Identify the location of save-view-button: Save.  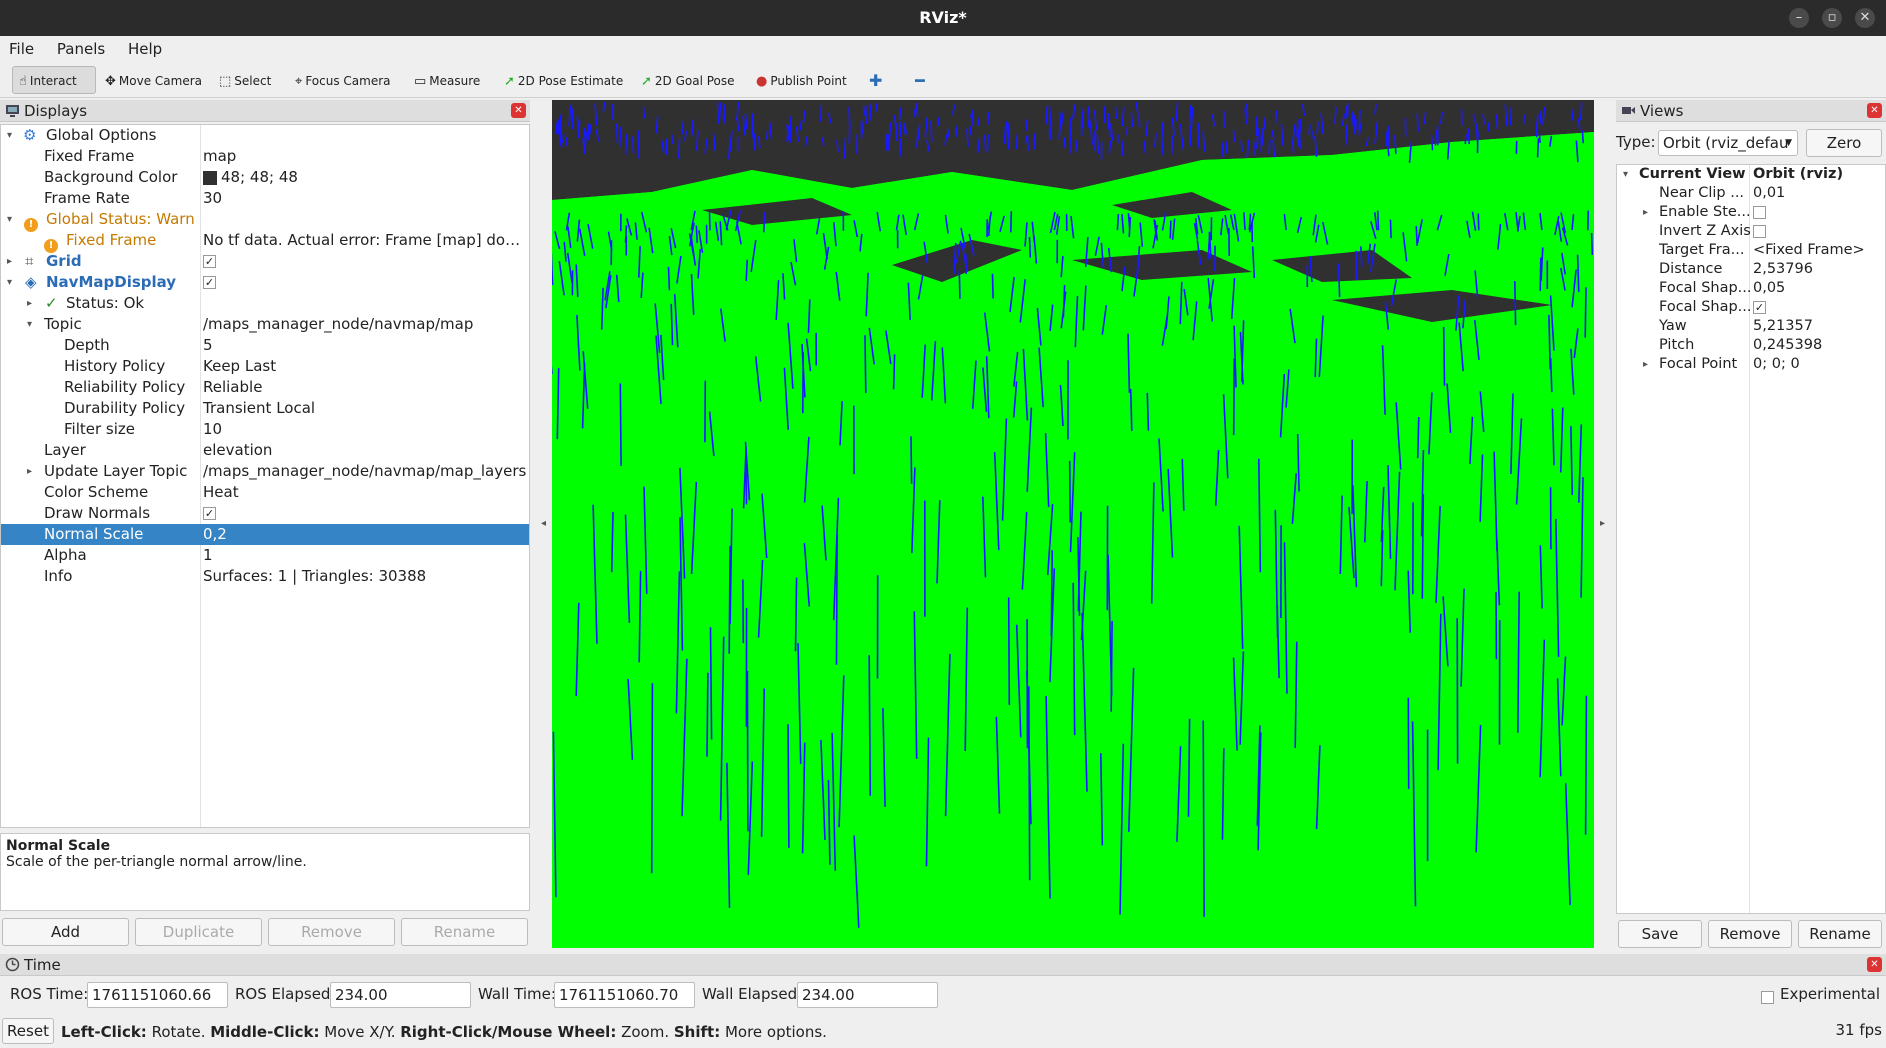
(1660, 934).